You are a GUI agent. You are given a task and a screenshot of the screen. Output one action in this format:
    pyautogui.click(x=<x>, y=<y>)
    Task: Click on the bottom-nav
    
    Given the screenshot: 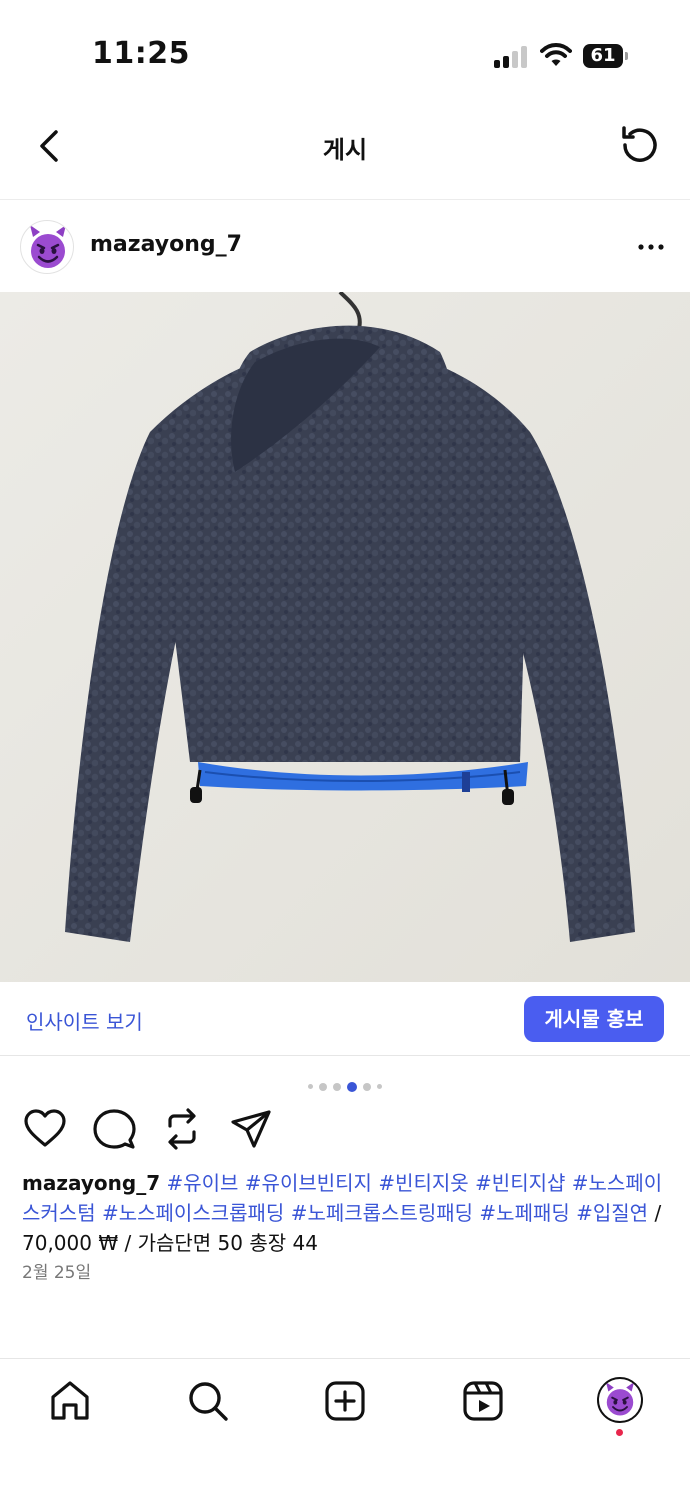 What is the action you would take?
    pyautogui.click(x=345, y=1429)
    